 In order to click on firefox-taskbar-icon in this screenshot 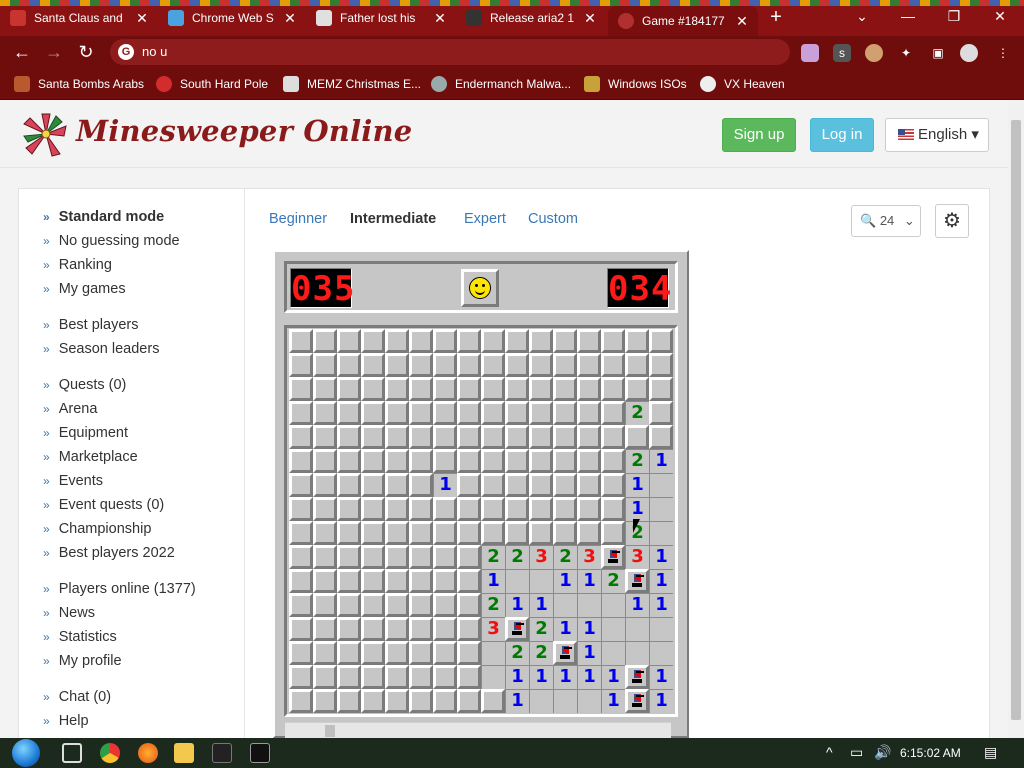, I will do `click(148, 753)`.